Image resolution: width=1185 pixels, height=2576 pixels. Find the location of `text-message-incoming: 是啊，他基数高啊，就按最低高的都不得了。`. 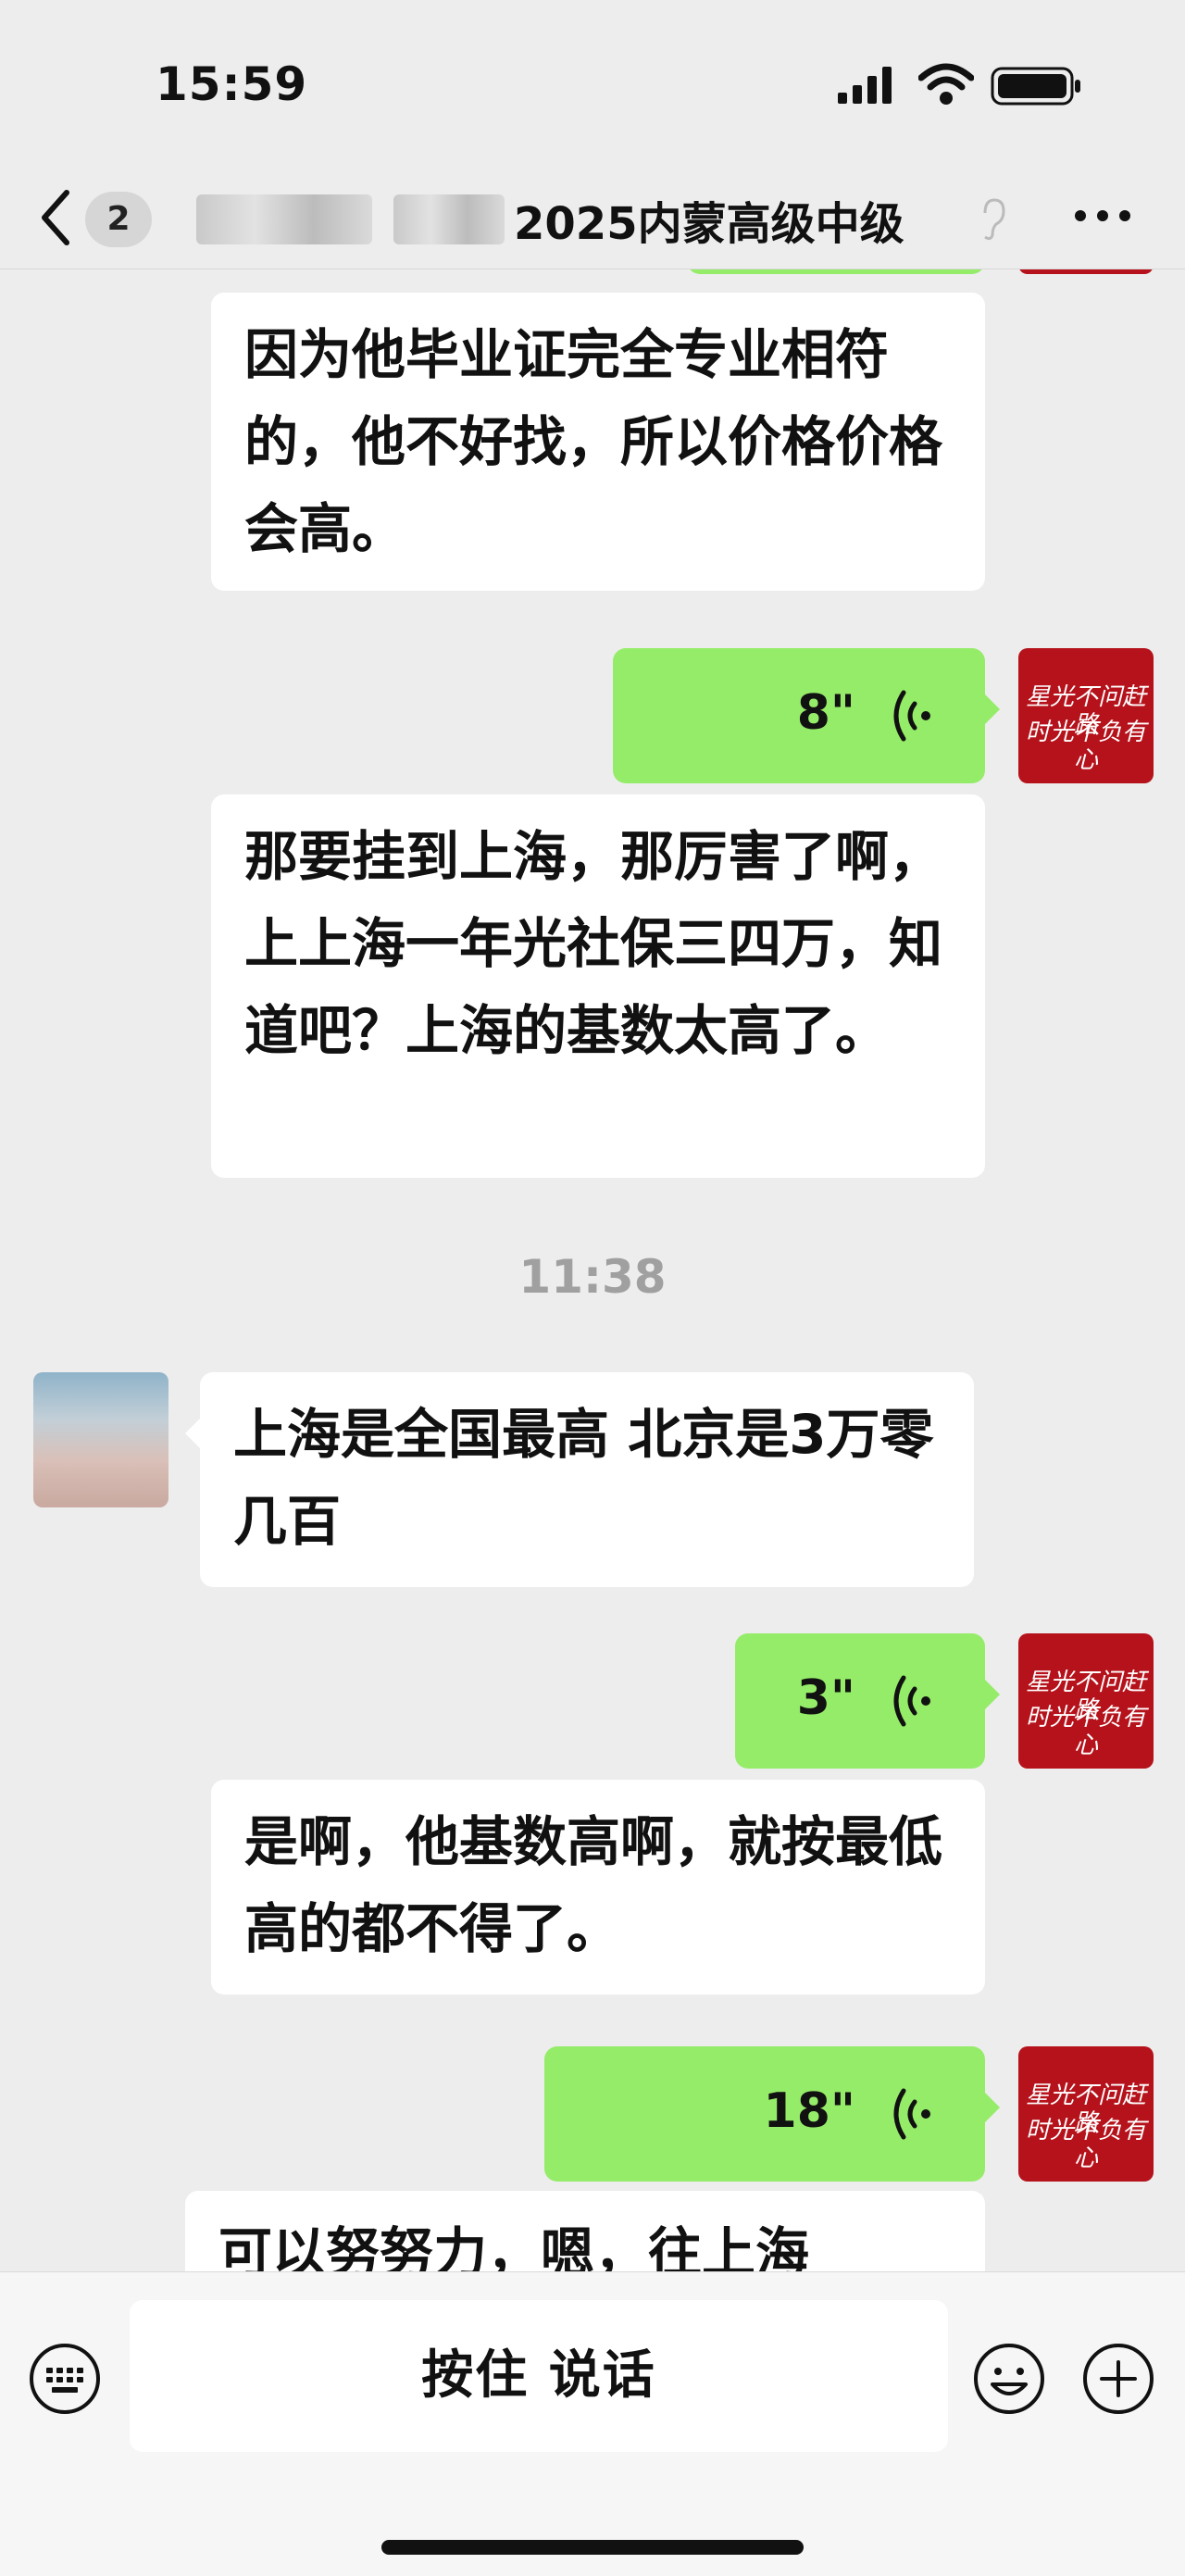

text-message-incoming: 是啊，他基数高啊，就按最低高的都不得了。 is located at coordinates (598, 1887).